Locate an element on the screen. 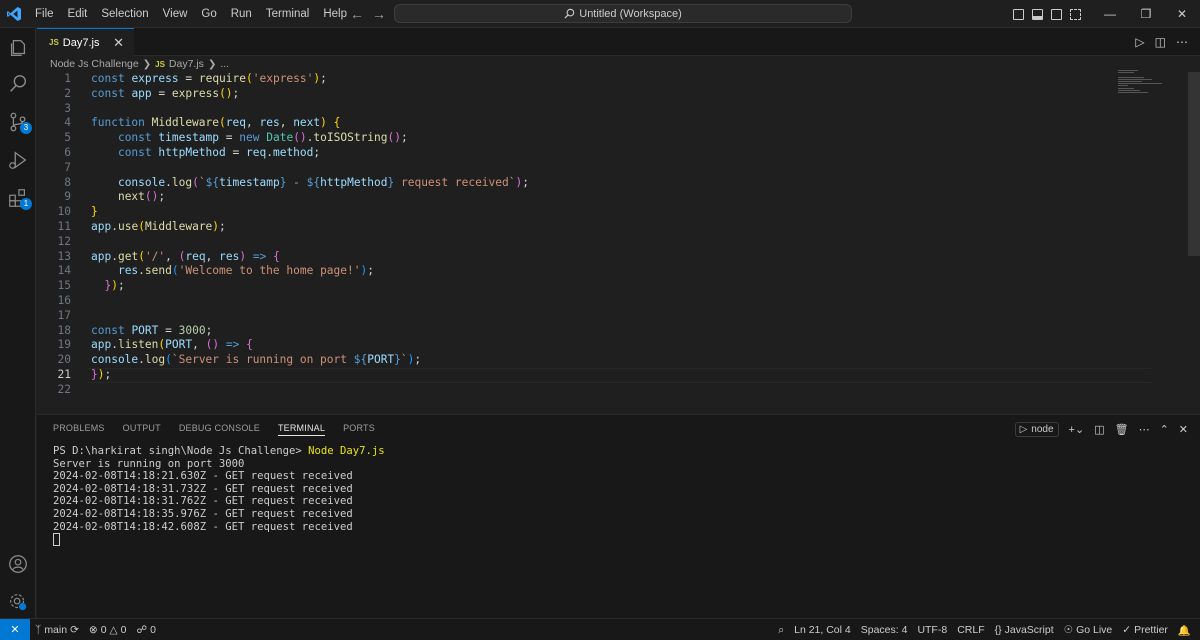 Image resolution: width=1200 pixels, height=640 pixels. remote-indicator-icon: ✕ is located at coordinates (15, 629).